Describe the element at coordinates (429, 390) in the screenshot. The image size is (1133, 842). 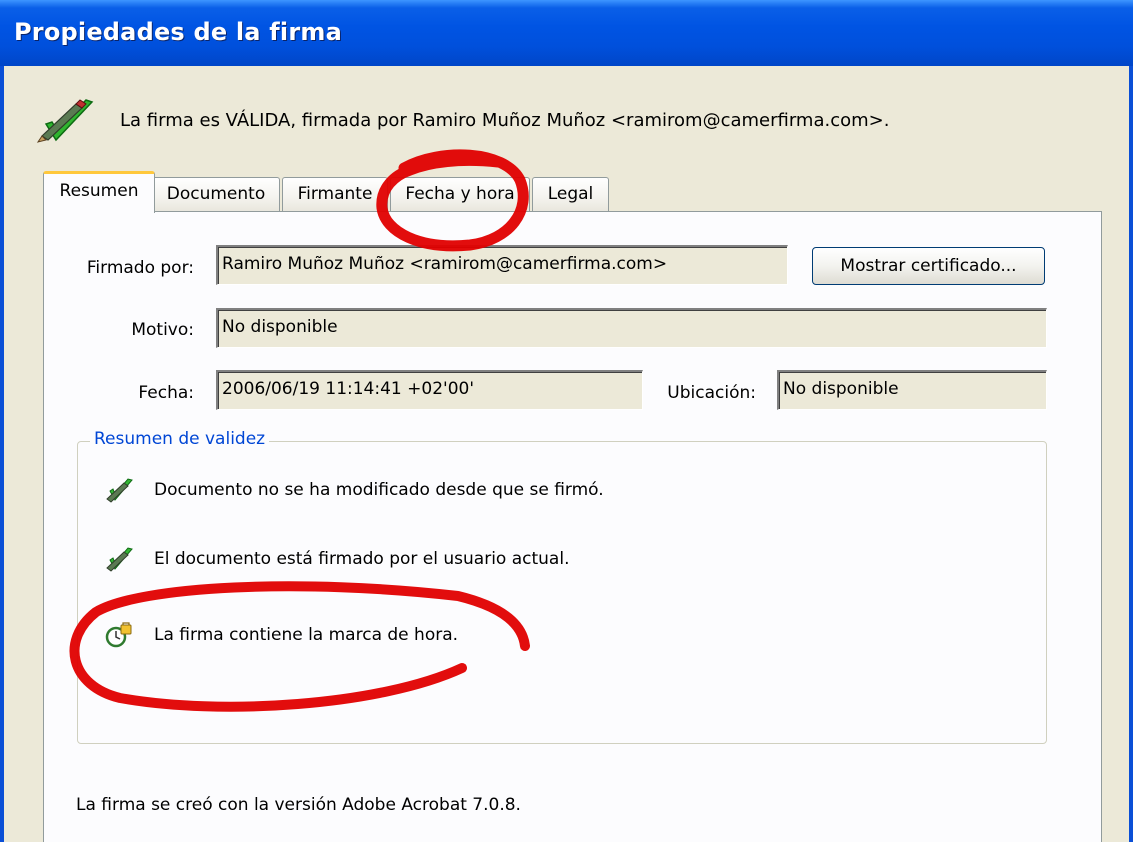
I see `date-field: 2006/06/19 11:14:41 +02'00'` at that location.